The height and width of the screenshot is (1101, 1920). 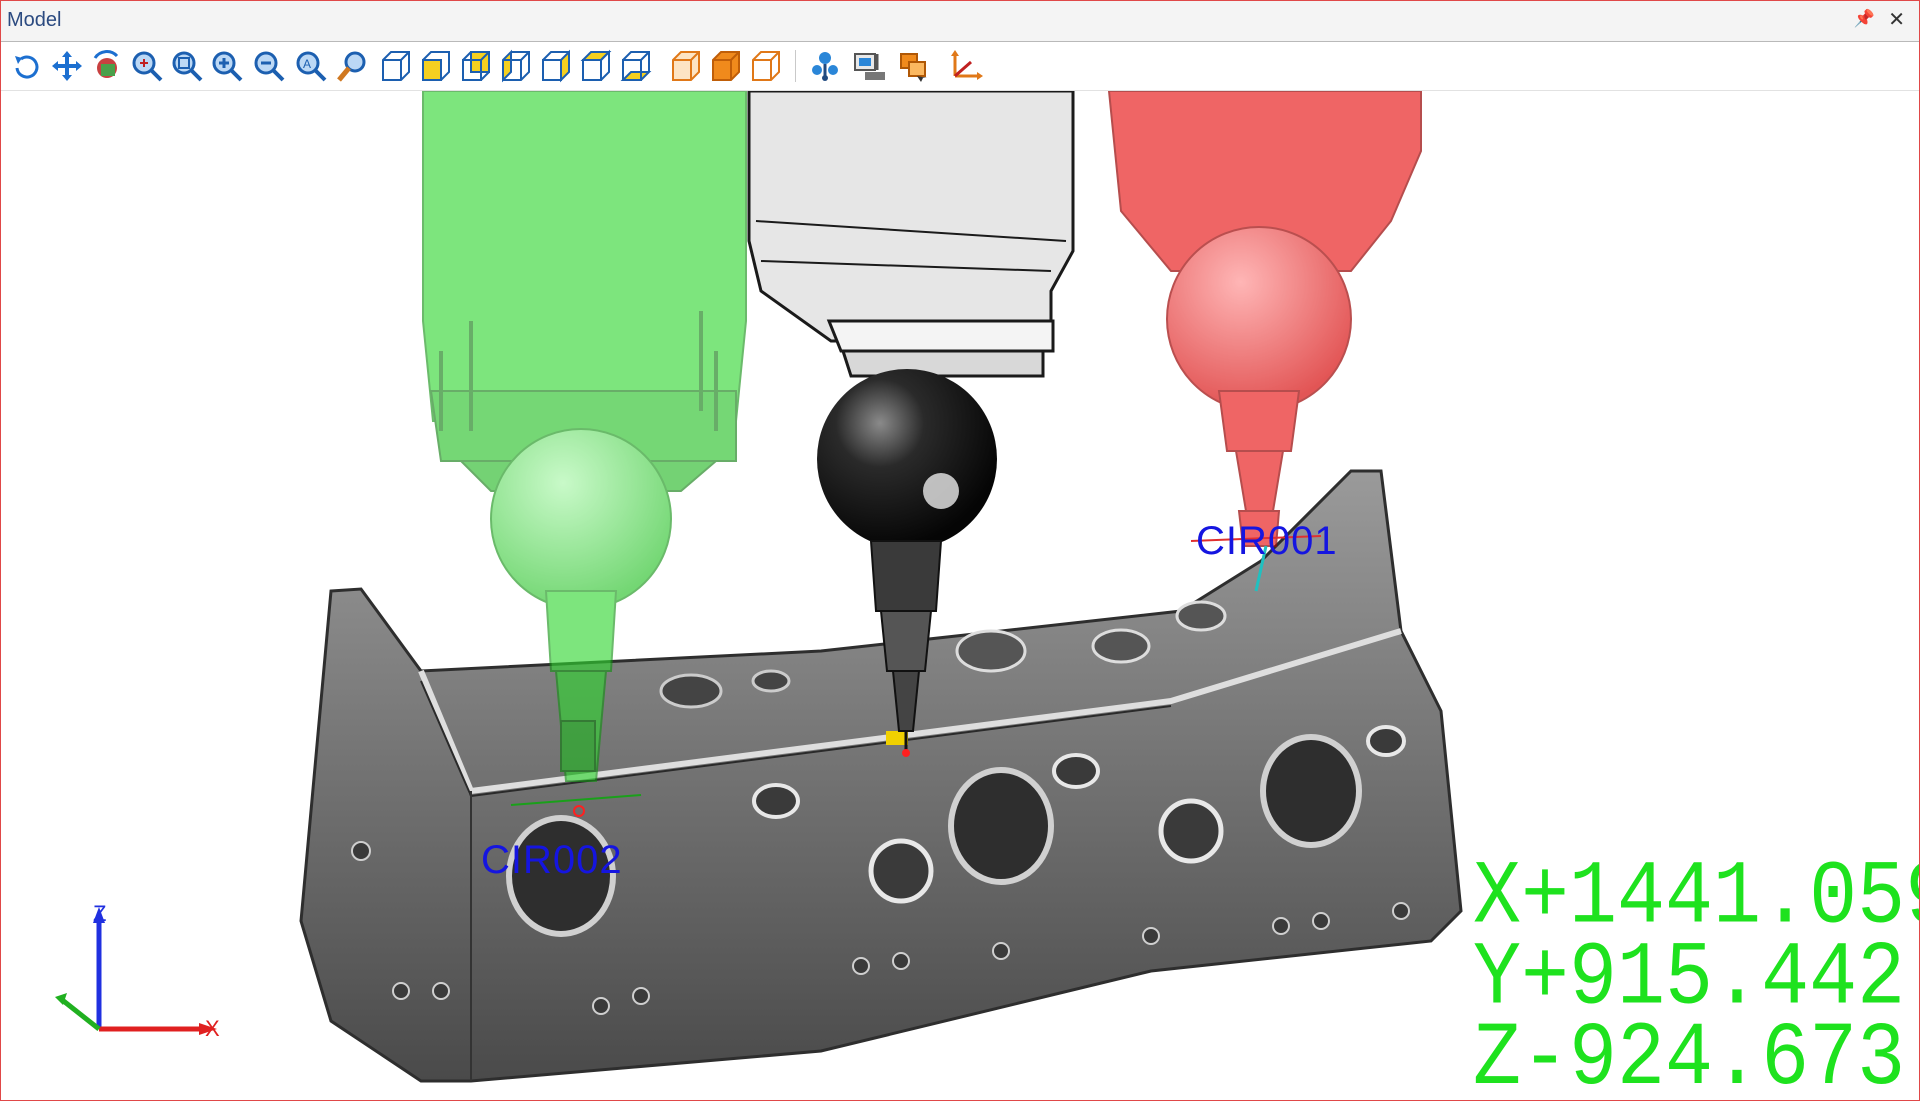 What do you see at coordinates (435, 66) in the screenshot?
I see `view-front-icon` at bounding box center [435, 66].